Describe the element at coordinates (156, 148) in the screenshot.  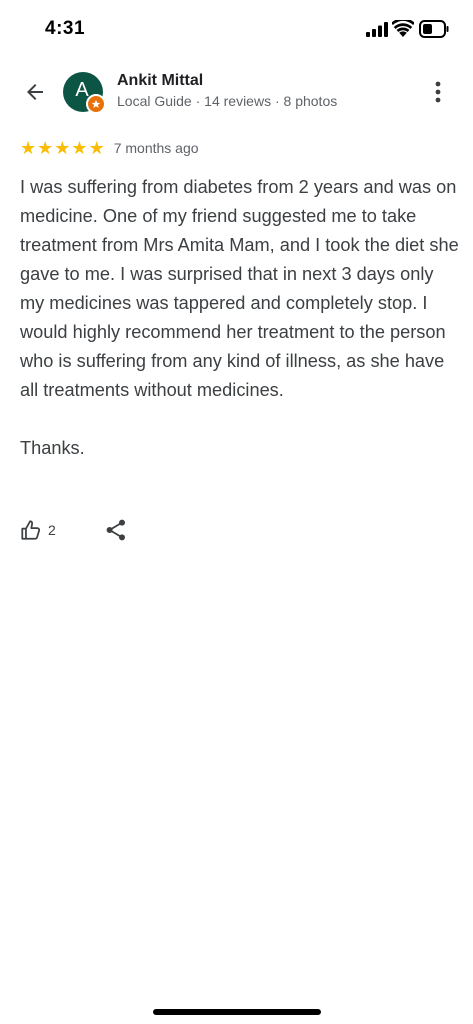
I see `review-time: 7 months ago` at that location.